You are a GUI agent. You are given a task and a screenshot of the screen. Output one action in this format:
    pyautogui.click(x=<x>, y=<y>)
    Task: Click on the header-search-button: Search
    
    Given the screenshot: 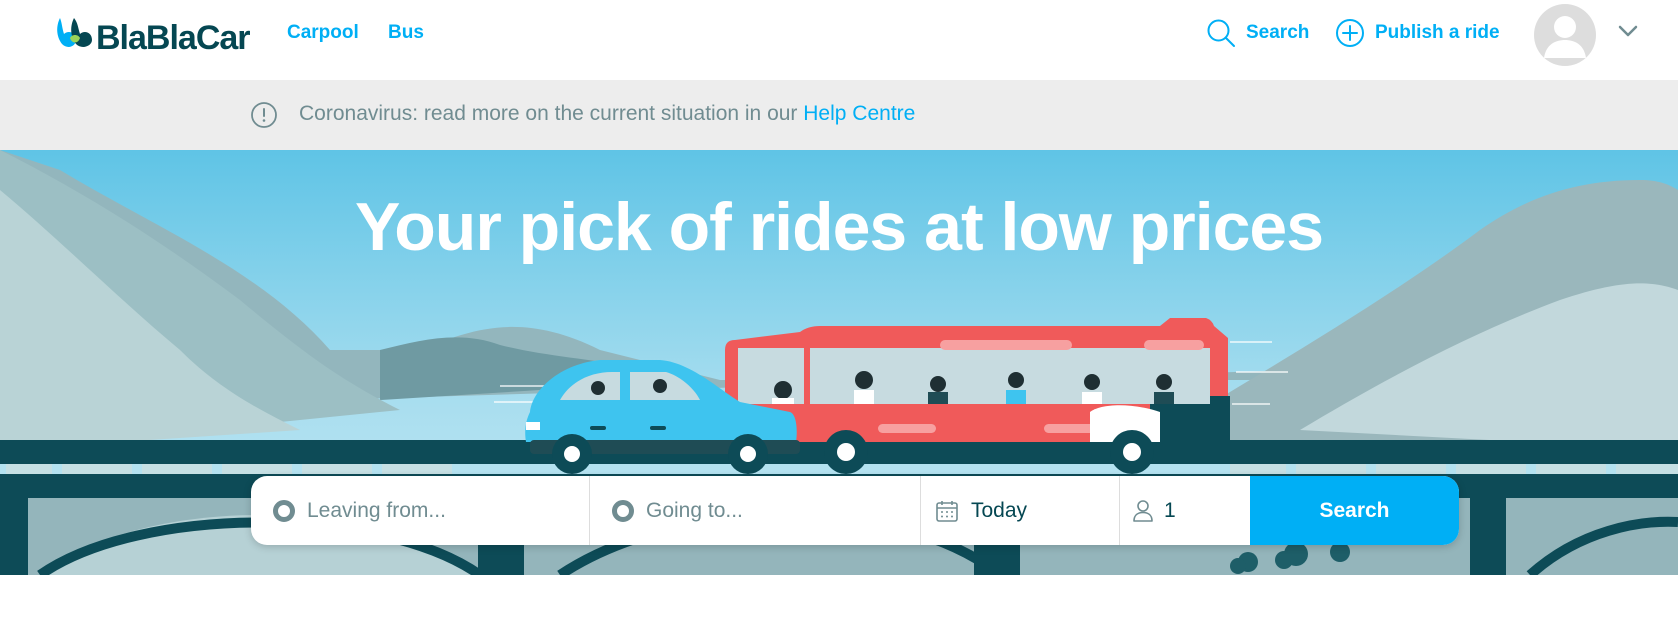 What is the action you would take?
    pyautogui.click(x=1257, y=33)
    